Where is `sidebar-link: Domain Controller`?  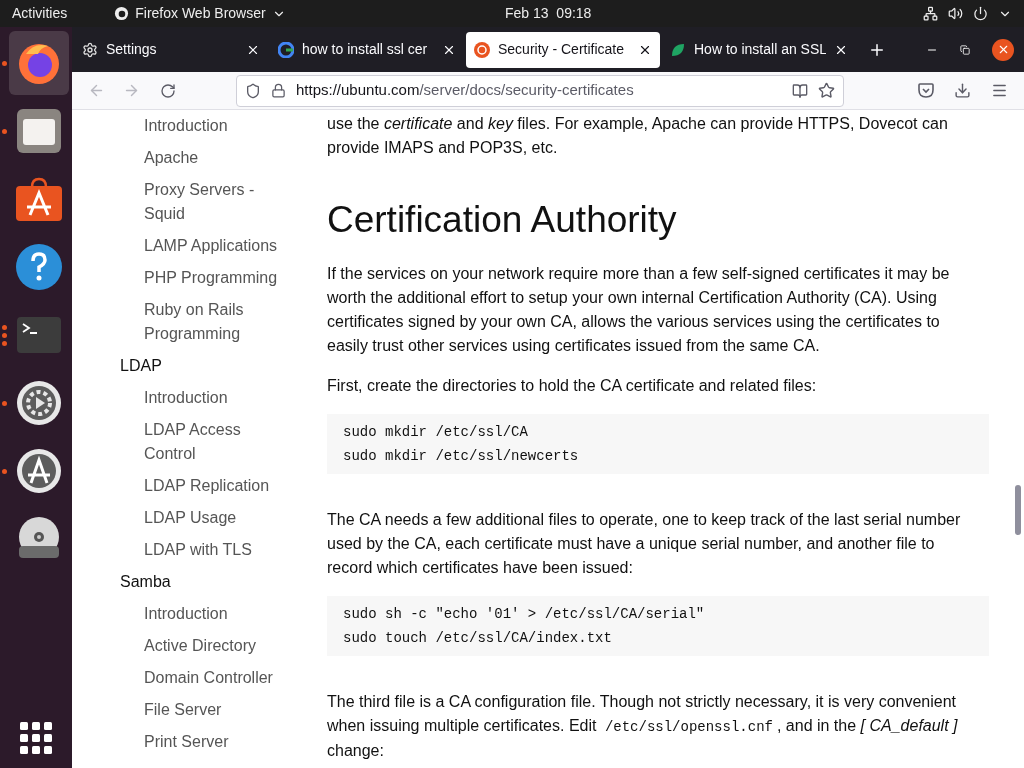 sidebar-link: Domain Controller is located at coordinates (215, 678).